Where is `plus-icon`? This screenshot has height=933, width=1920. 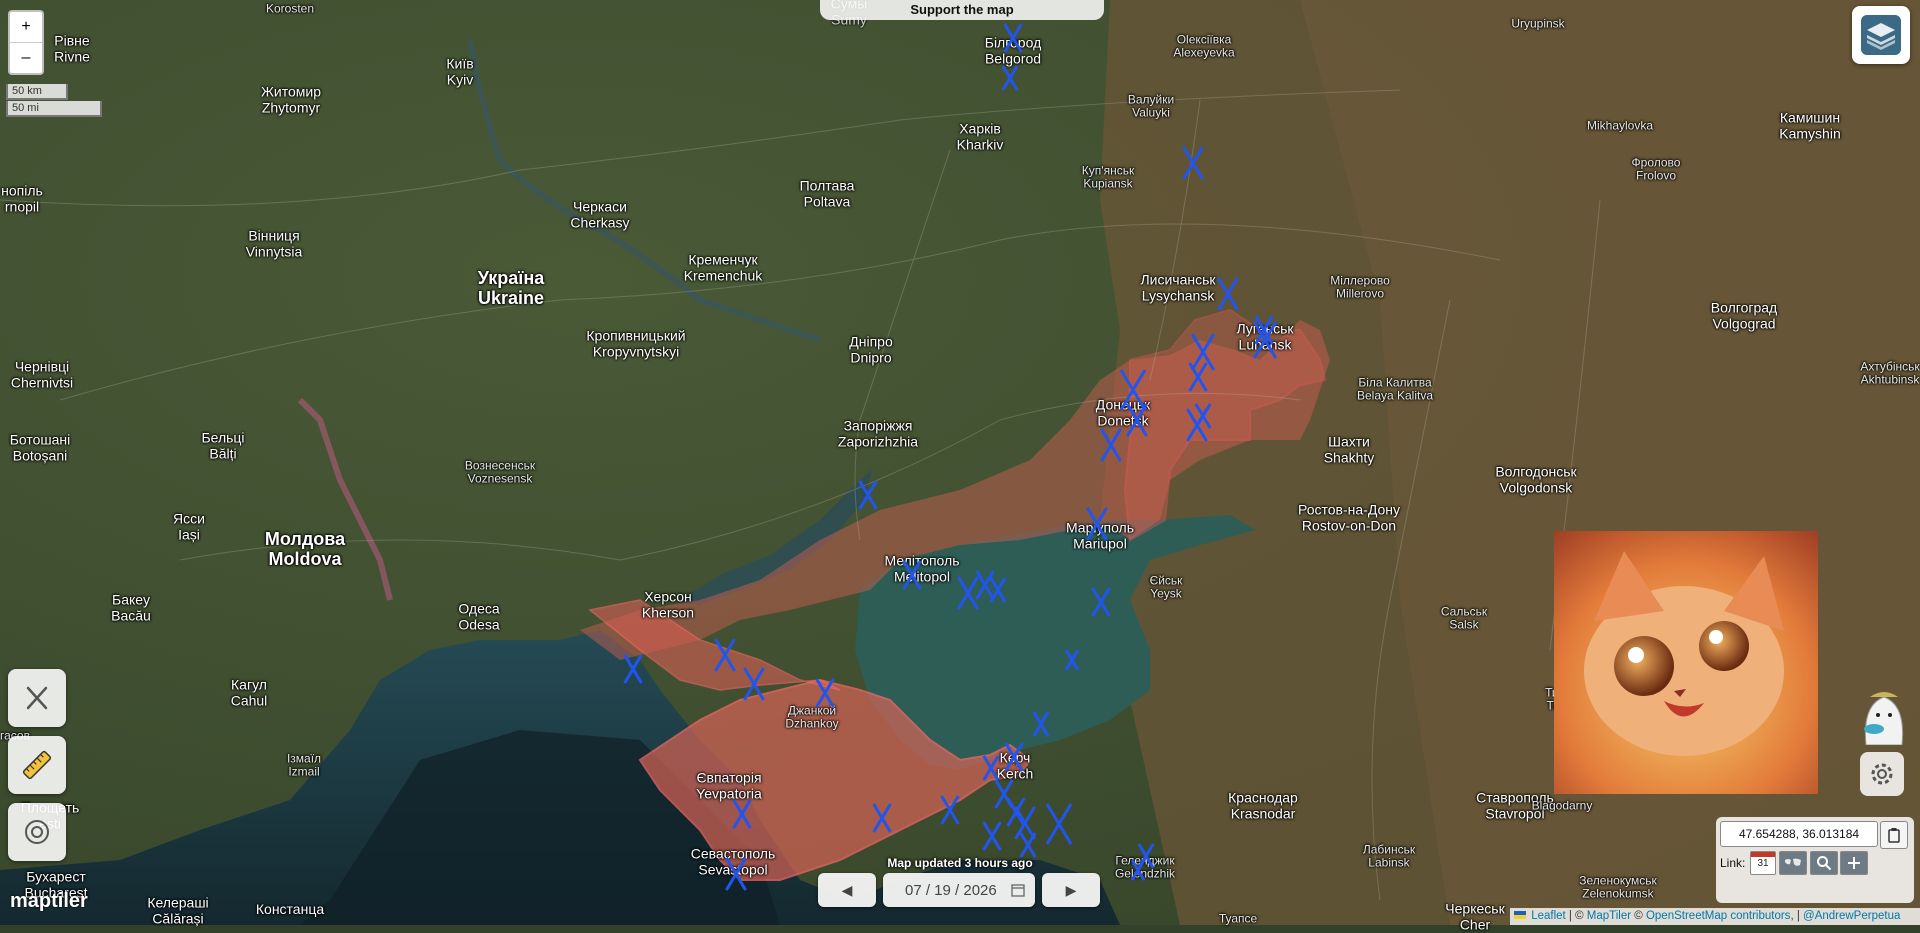
plus-icon is located at coordinates (1854, 863).